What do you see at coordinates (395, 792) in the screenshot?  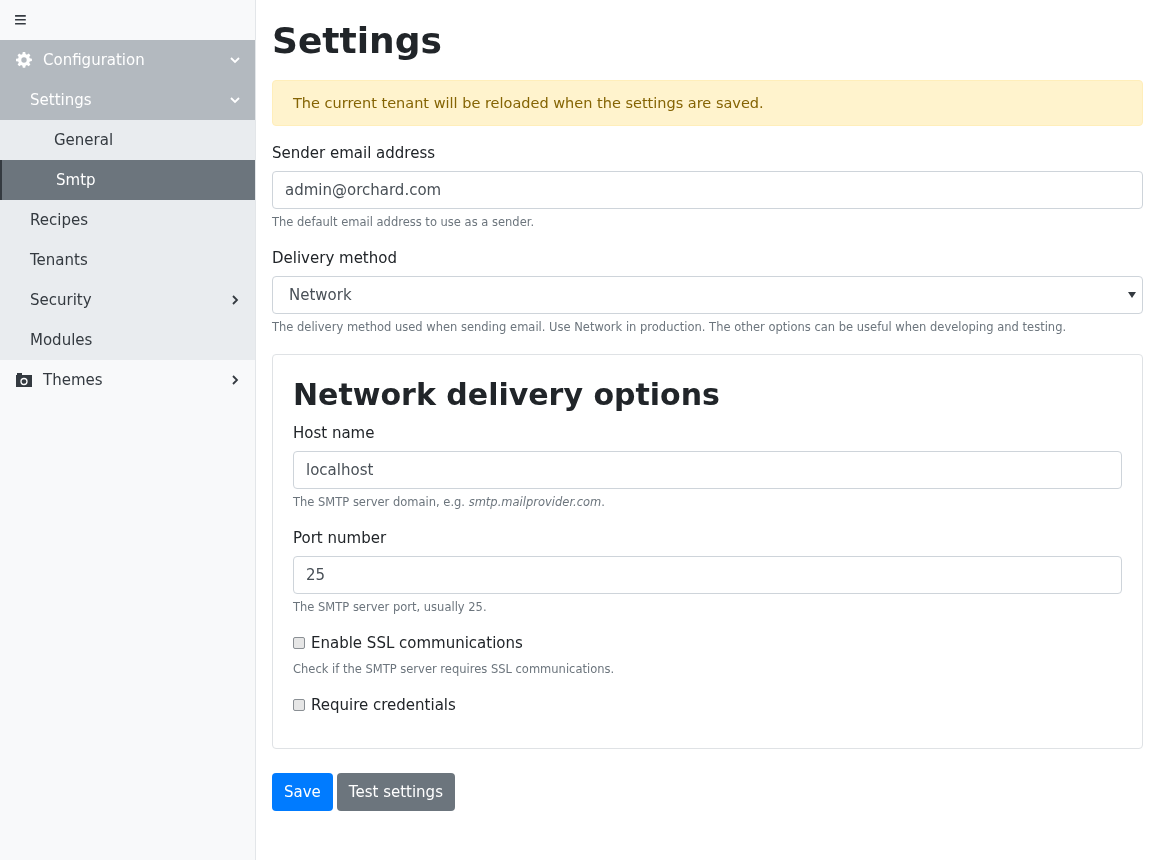 I see `test-button: Test settings` at bounding box center [395, 792].